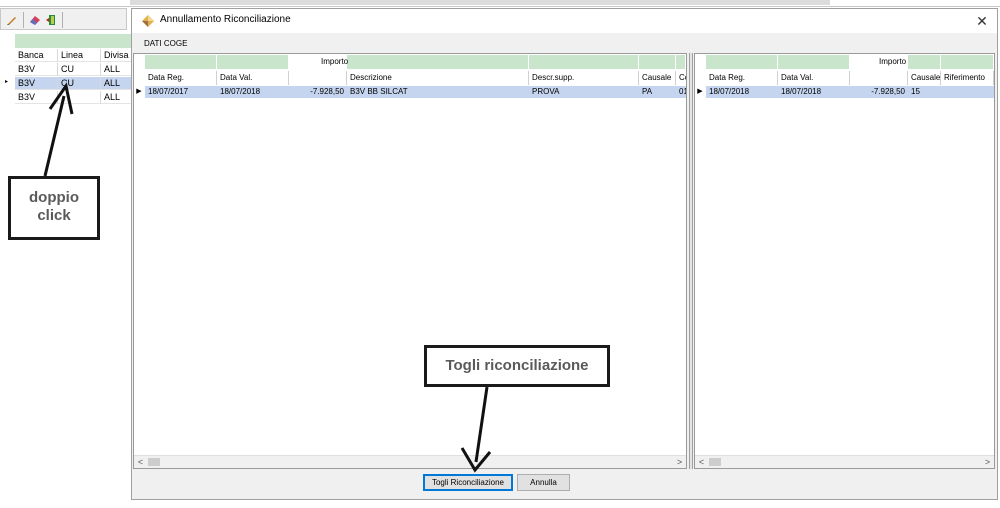  What do you see at coordinates (476, 429) in the screenshot?
I see `arrow-to-button` at bounding box center [476, 429].